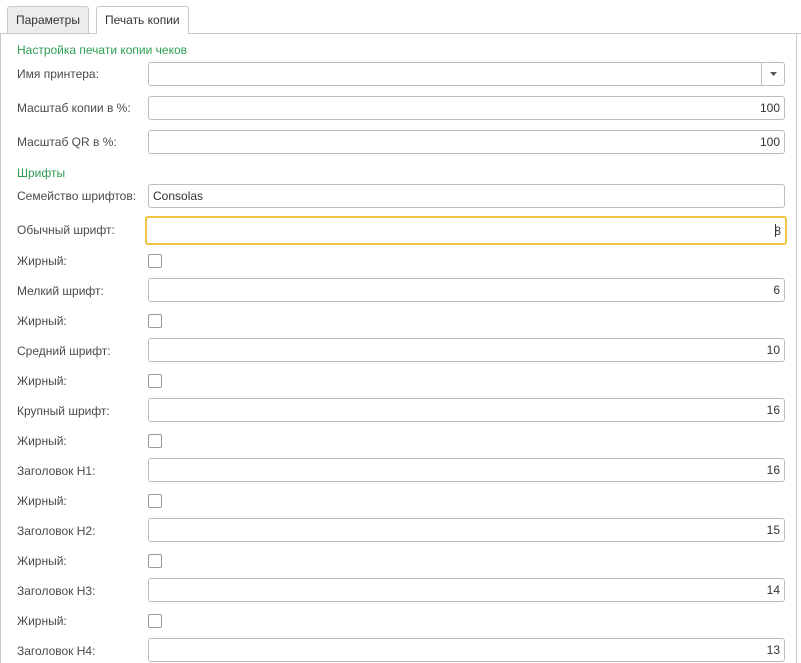 This screenshot has width=801, height=663. I want to click on h3-value: 14, so click(773, 590).